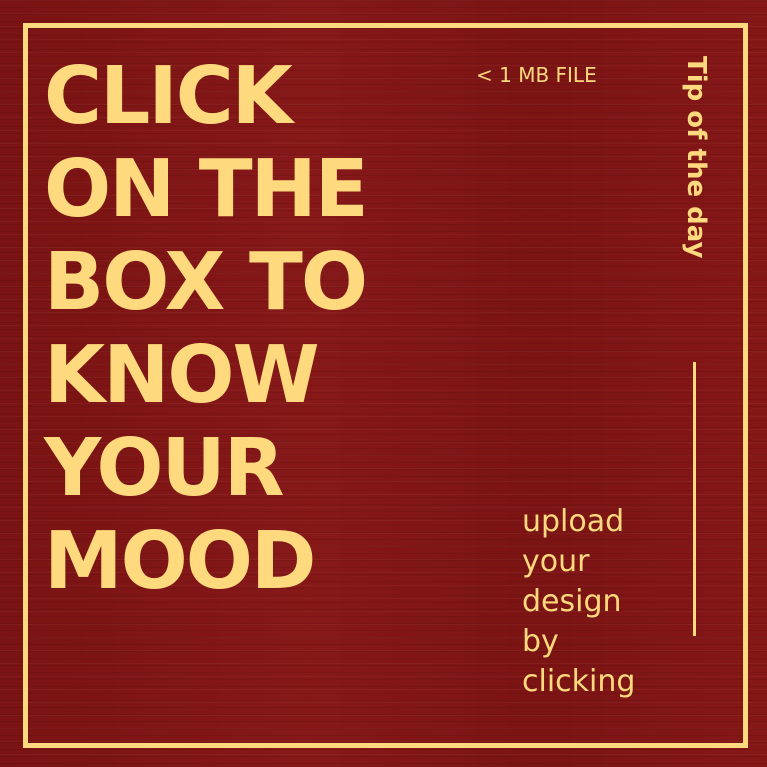 Image resolution: width=767 pixels, height=767 pixels. I want to click on headline-line: KNOW, so click(182, 375).